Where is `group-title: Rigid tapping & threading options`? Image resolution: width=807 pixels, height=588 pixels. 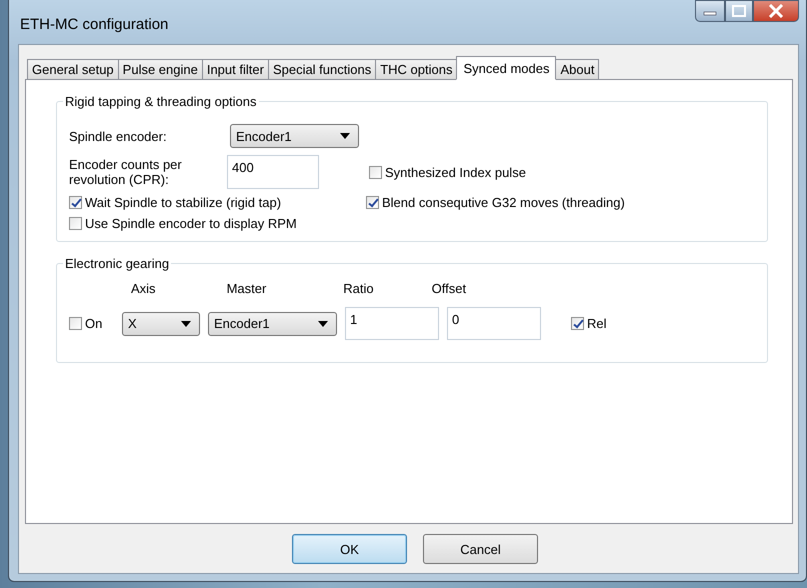 group-title: Rigid tapping & threading options is located at coordinates (161, 101).